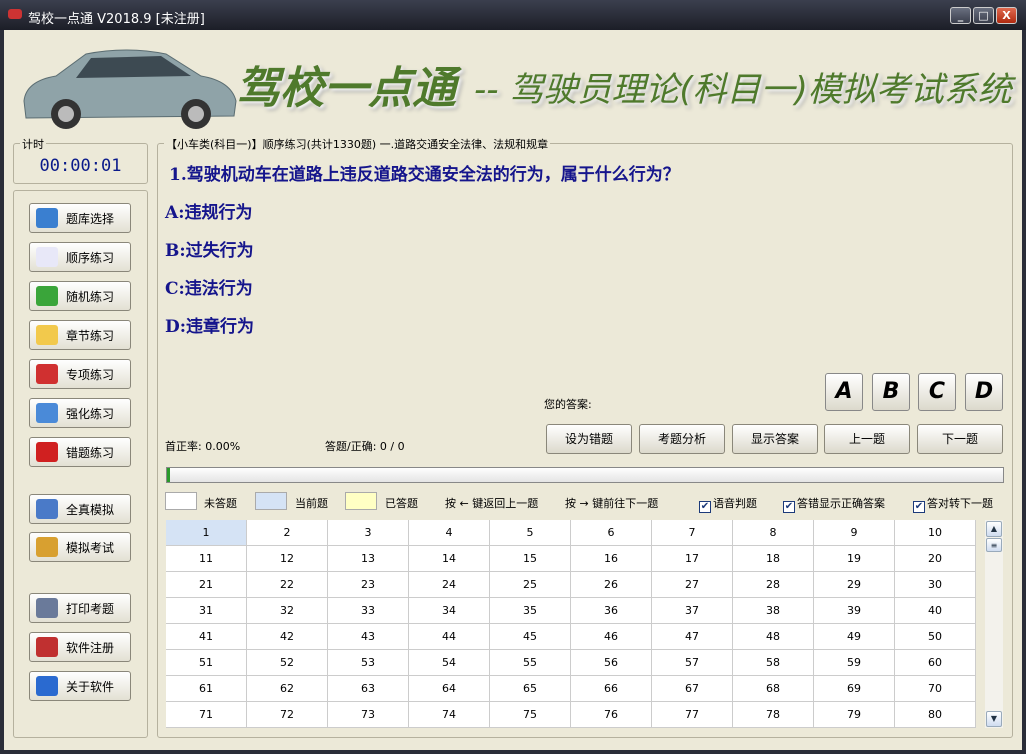  I want to click on sidebar-button-0: 题库选择, so click(80, 218).